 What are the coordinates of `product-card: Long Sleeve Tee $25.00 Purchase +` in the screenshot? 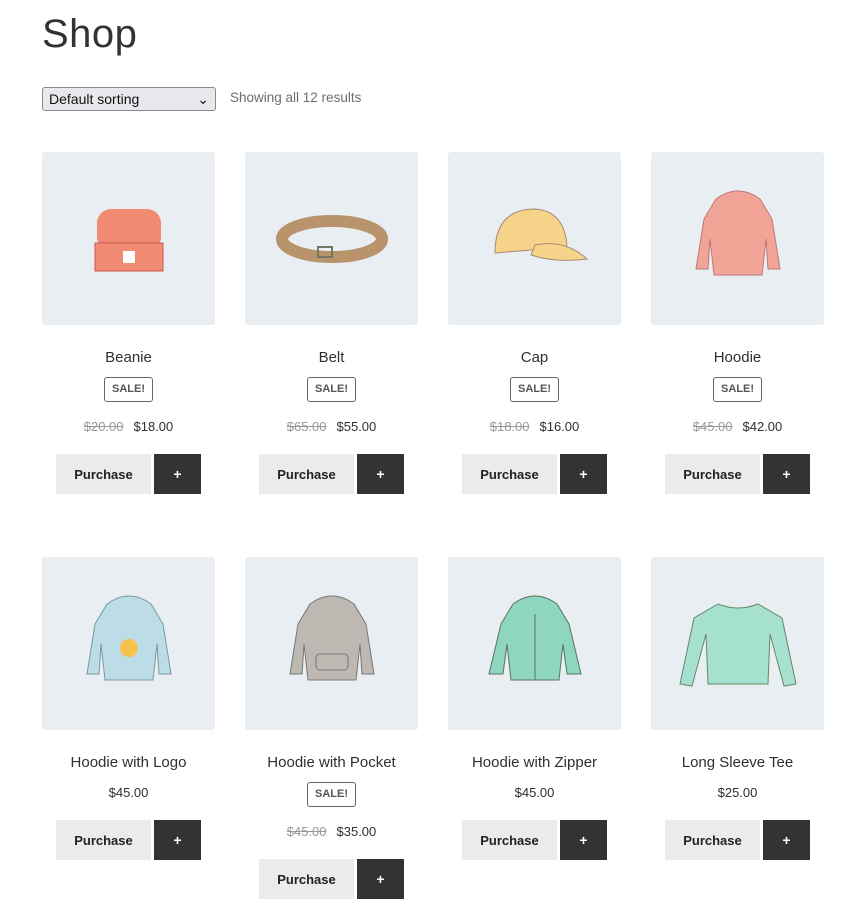 It's located at (737, 708).